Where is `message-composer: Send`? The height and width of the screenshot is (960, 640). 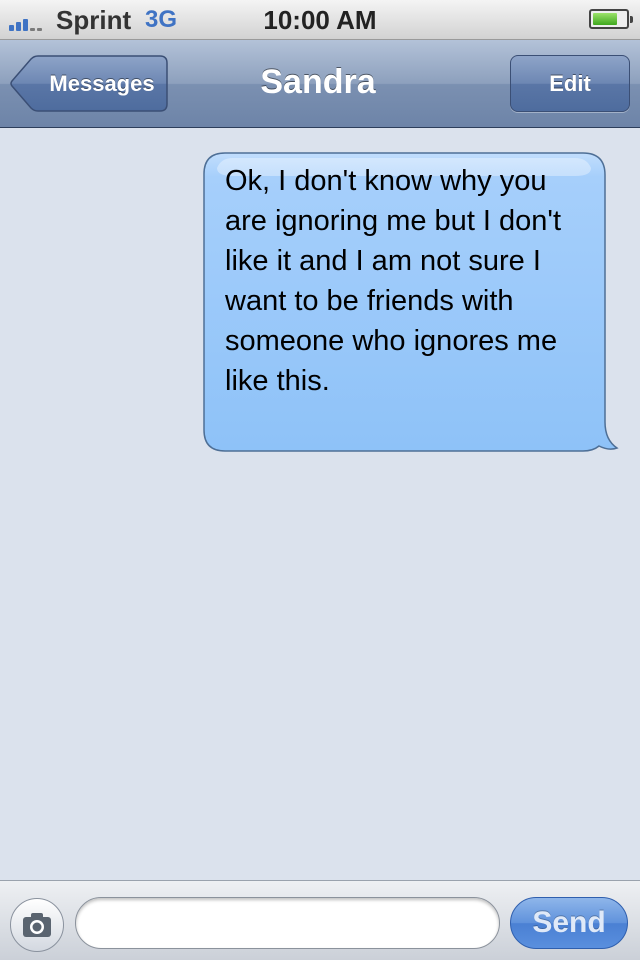 message-composer: Send is located at coordinates (320, 920).